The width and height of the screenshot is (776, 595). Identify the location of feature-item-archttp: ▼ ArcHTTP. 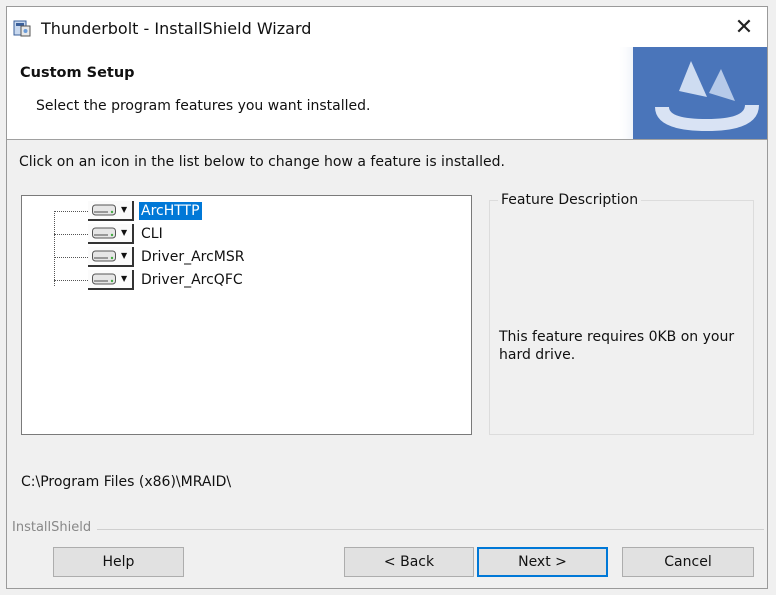
(184, 211).